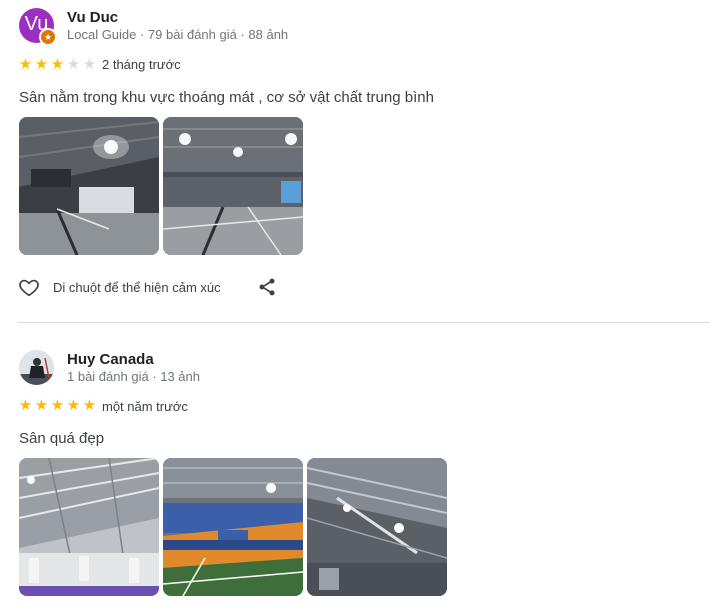 The height and width of the screenshot is (607, 710). I want to click on reviewer-meta: 1 bài đánh giá · 13 ảnh, so click(133, 376).